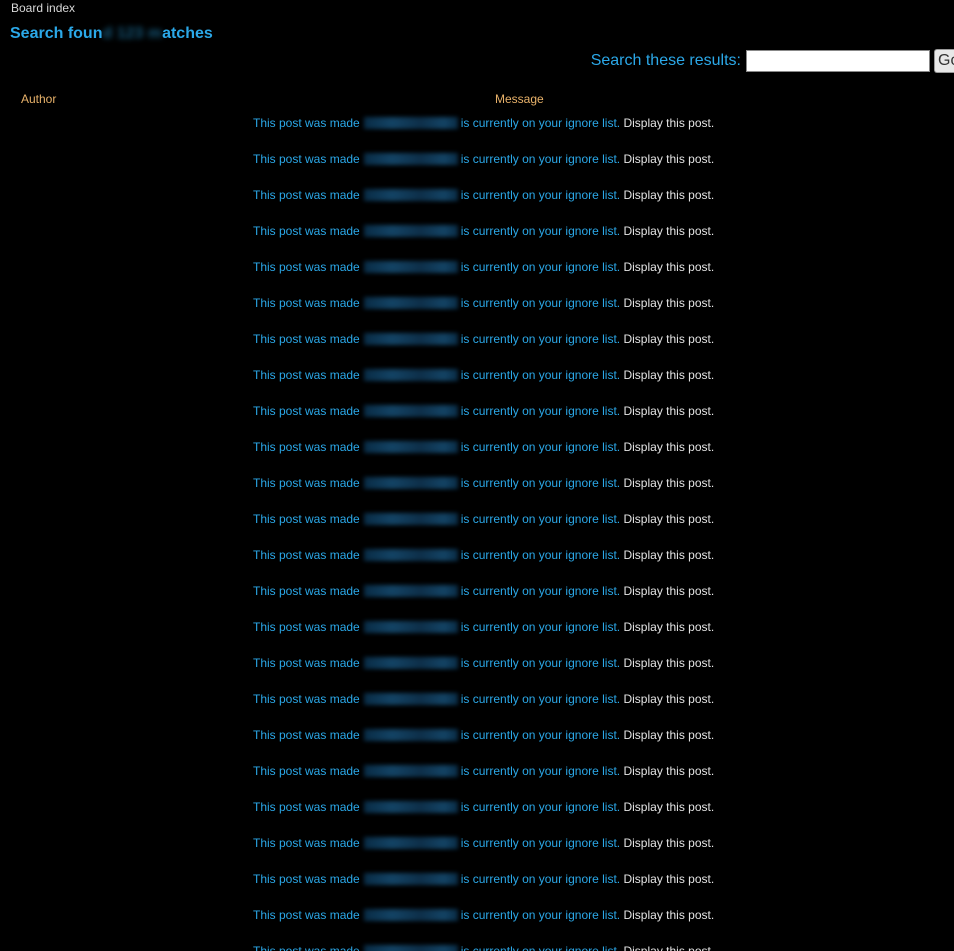 This screenshot has height=951, width=954. What do you see at coordinates (56, 33) in the screenshot?
I see `page-title-prefix: Search foun` at bounding box center [56, 33].